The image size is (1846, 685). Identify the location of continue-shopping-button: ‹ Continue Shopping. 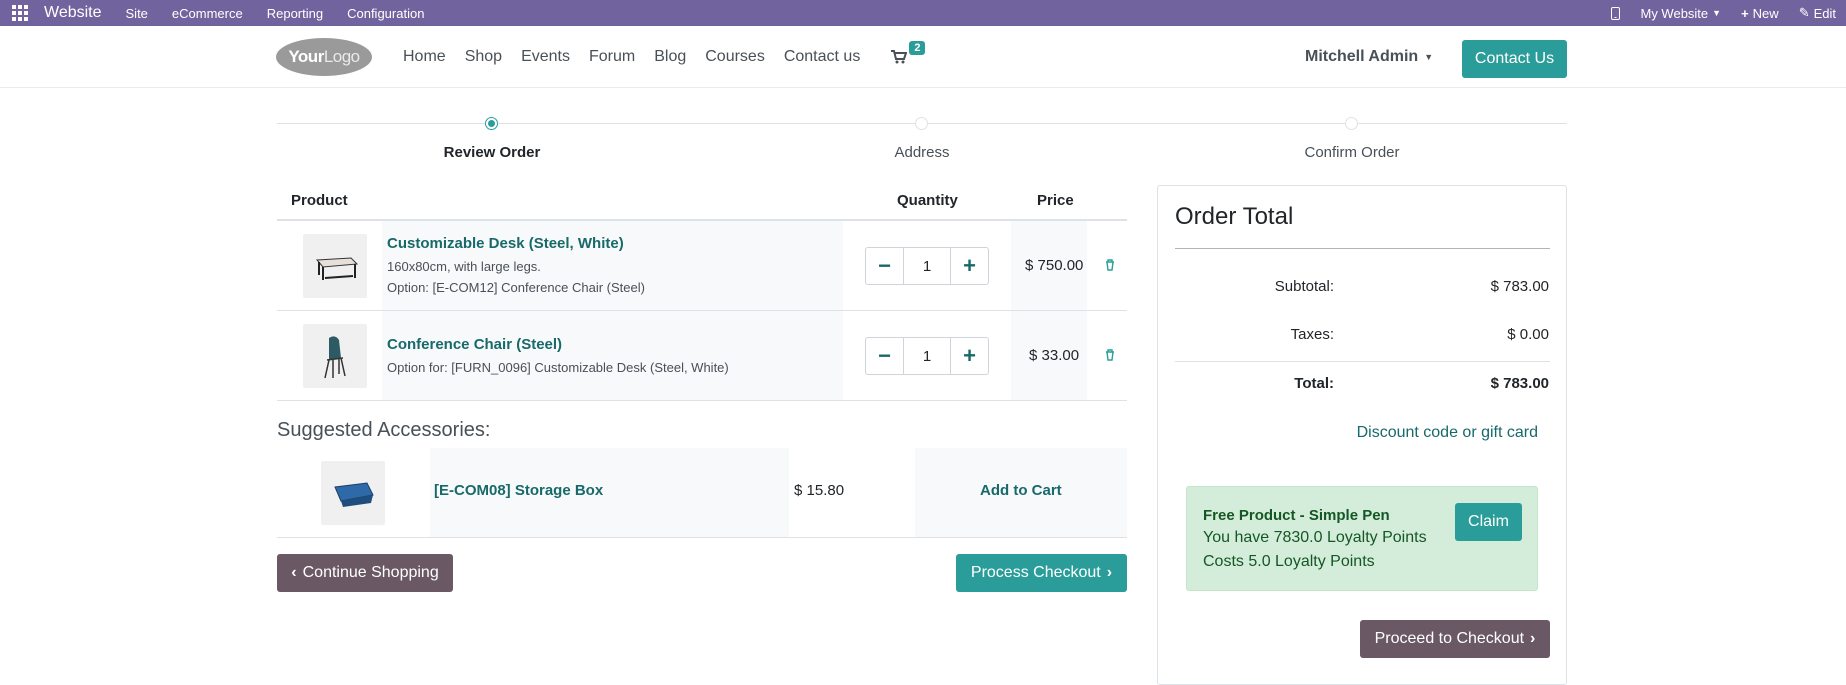
(365, 573).